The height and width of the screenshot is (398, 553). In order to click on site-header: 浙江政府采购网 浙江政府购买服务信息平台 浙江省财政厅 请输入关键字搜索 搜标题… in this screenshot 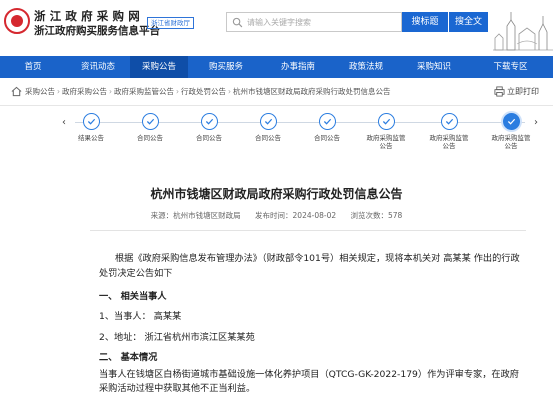, I will do `click(276, 27)`.